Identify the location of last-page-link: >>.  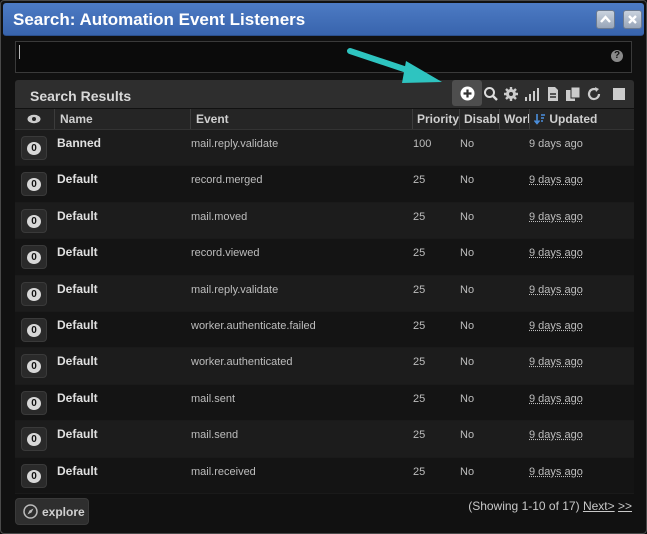
(625, 506).